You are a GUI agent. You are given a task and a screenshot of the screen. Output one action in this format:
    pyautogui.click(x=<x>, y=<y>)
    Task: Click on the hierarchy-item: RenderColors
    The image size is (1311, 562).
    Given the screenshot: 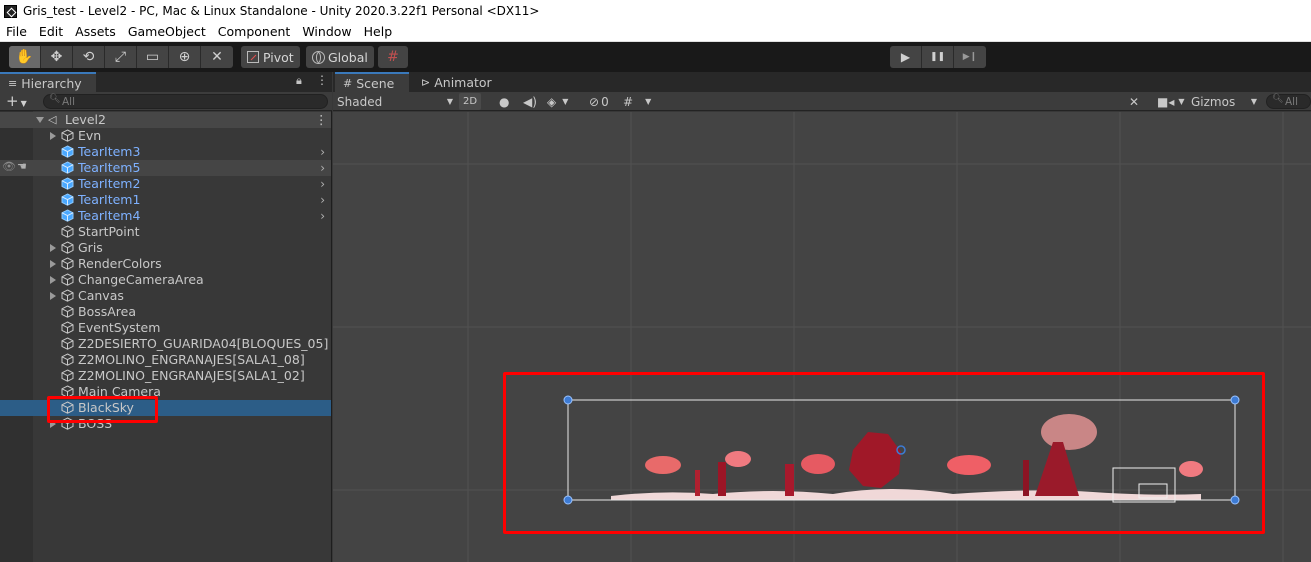 What is the action you would take?
    pyautogui.click(x=165, y=264)
    